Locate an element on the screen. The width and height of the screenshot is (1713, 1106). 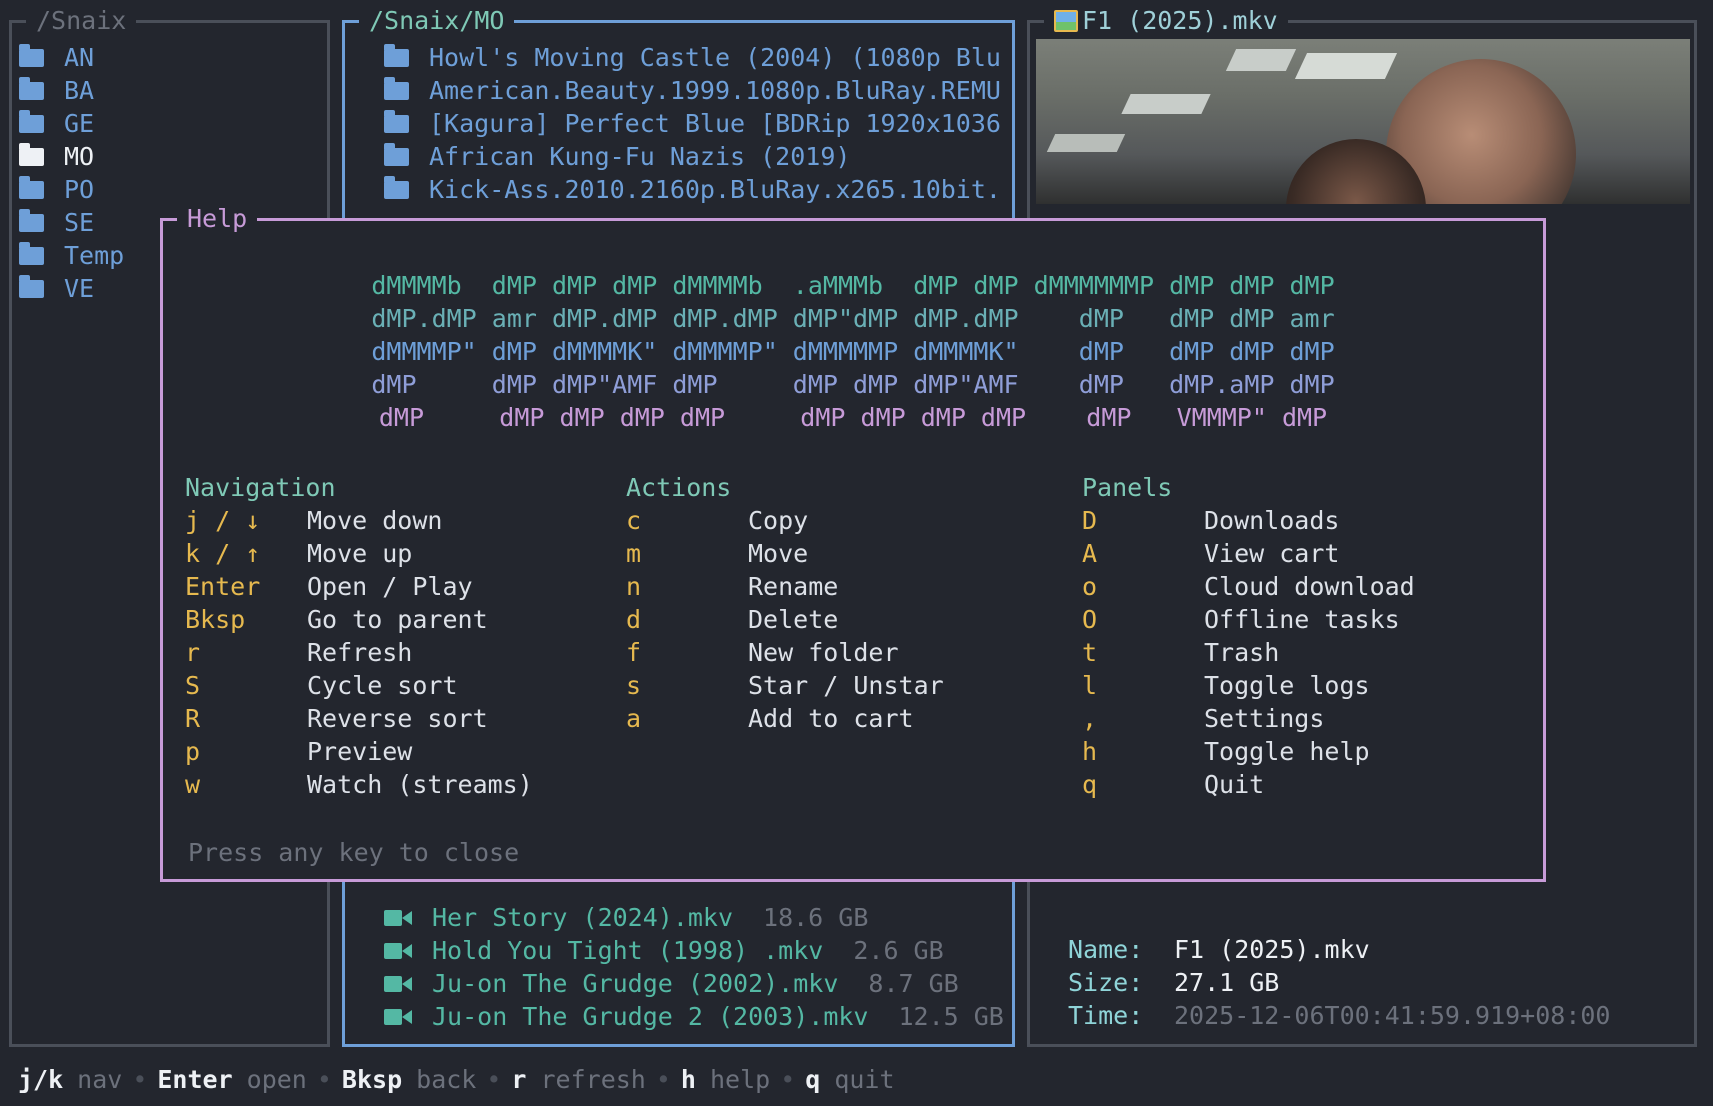
file-list-item: Her Story (2024).mkv 18.6 GB is located at coordinates (694, 917).